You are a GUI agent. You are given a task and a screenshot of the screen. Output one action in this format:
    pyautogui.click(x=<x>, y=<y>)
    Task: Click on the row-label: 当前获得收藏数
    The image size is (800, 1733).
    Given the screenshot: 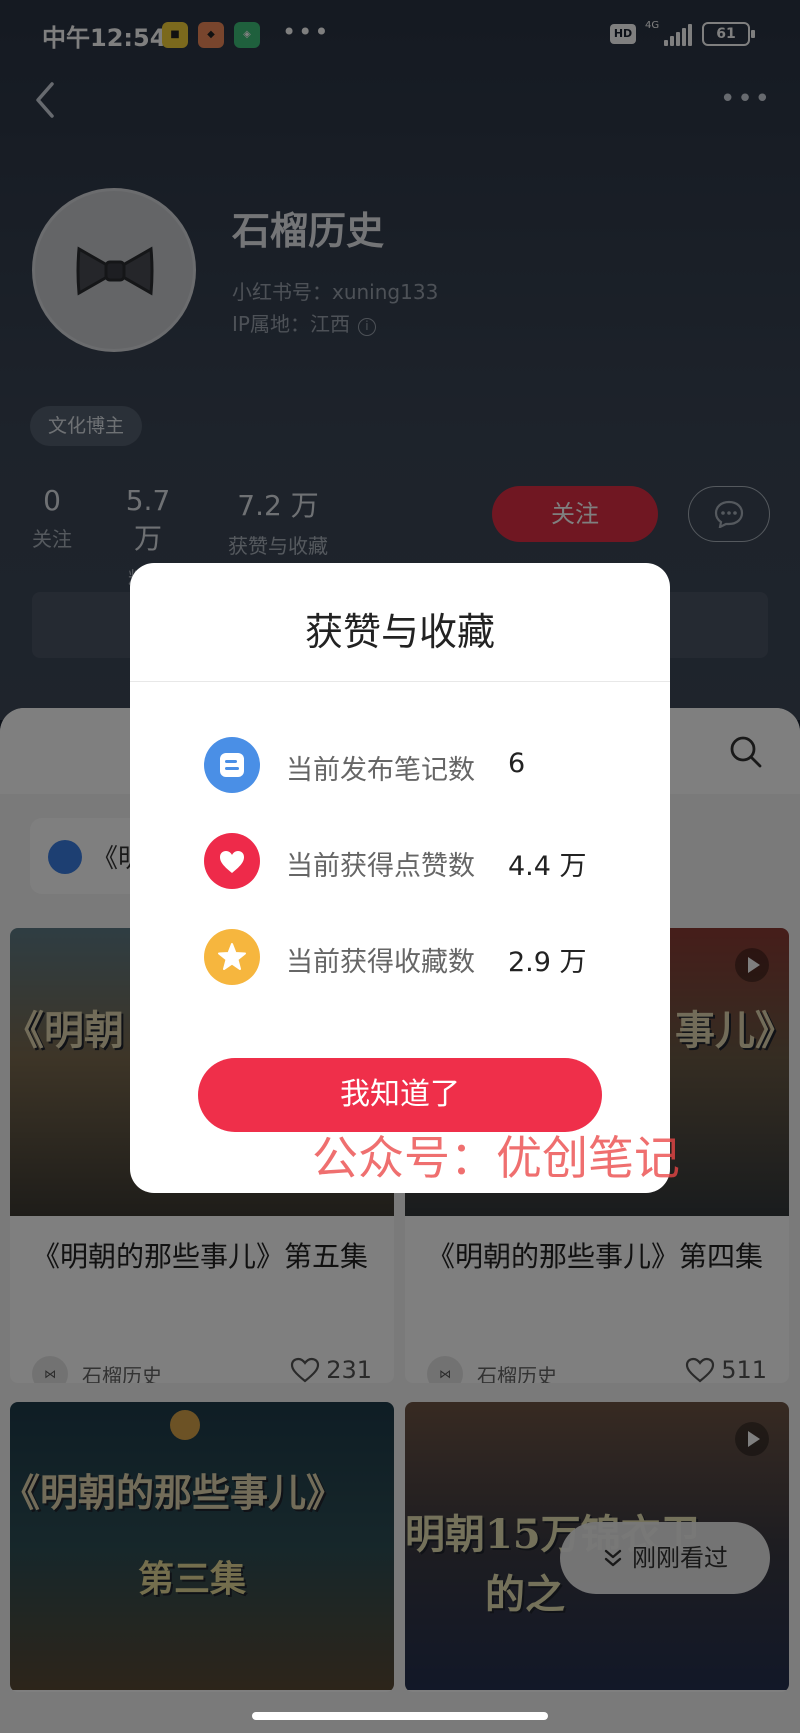 What is the action you would take?
    pyautogui.click(x=380, y=962)
    